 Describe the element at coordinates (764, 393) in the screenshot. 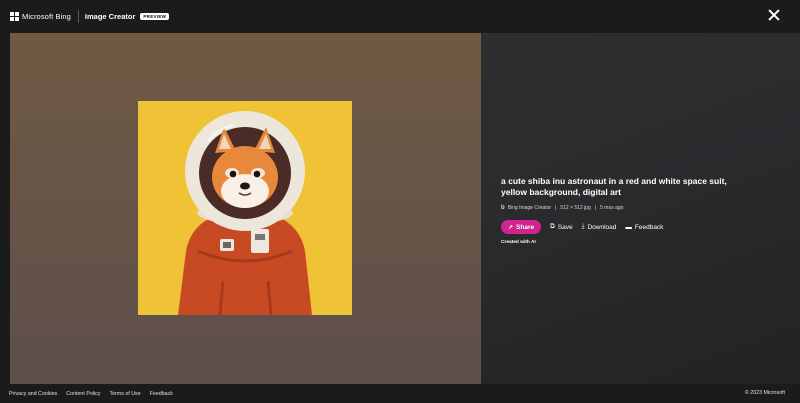

I see `copyright: © 2023 Microsoft` at that location.